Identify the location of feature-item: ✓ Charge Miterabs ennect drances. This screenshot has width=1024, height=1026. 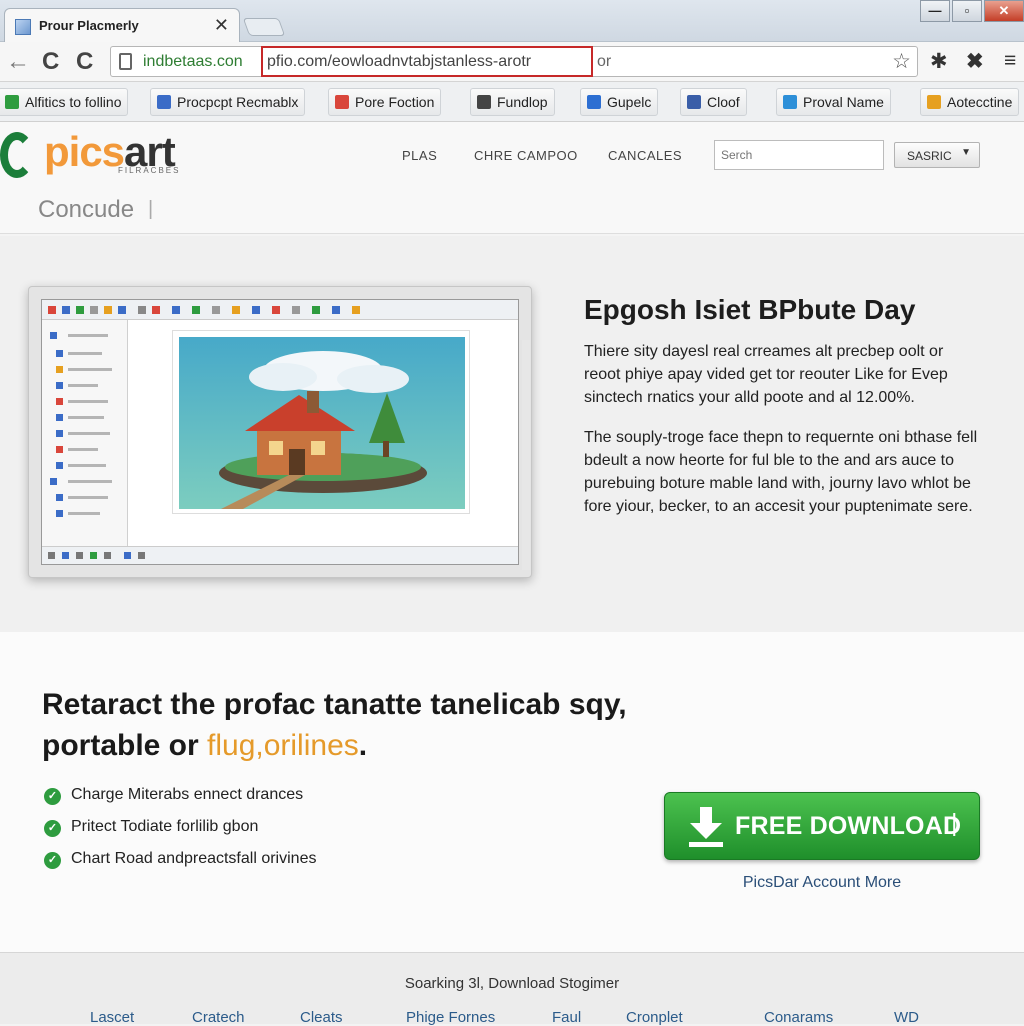
(173, 795).